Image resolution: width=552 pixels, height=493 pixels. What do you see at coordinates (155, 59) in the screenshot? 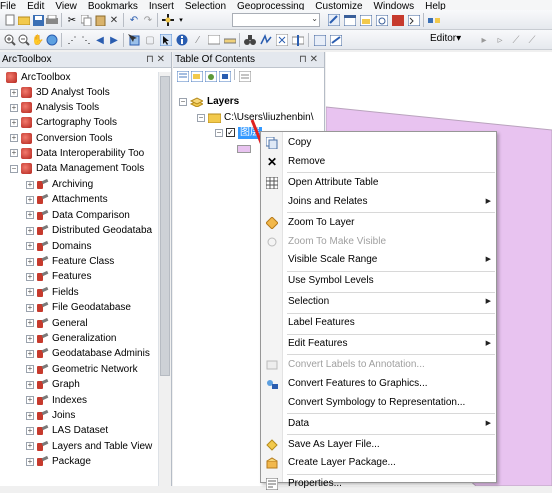
I see `panel-controls: ⊓ ✕` at bounding box center [155, 59].